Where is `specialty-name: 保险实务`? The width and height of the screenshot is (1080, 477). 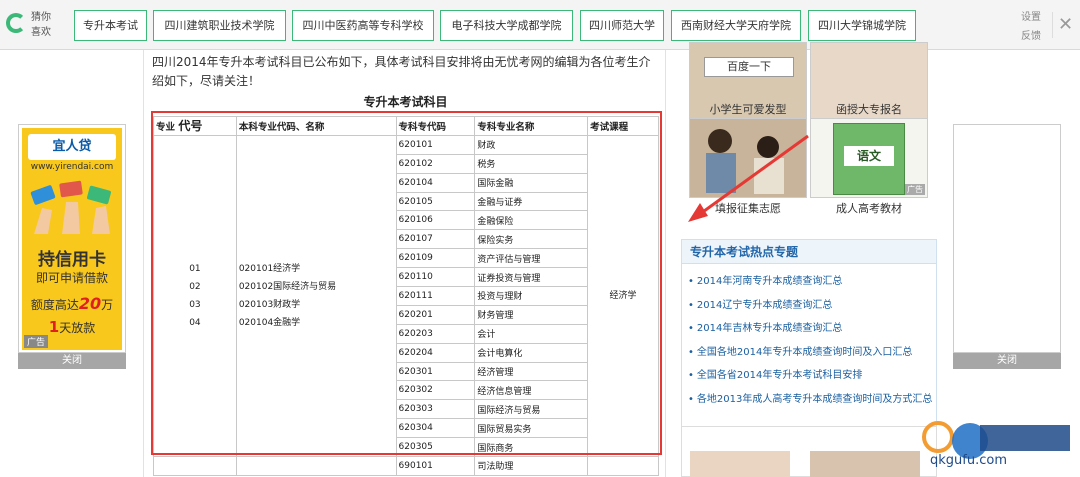
specialty-name: 保险实务 is located at coordinates (531, 239).